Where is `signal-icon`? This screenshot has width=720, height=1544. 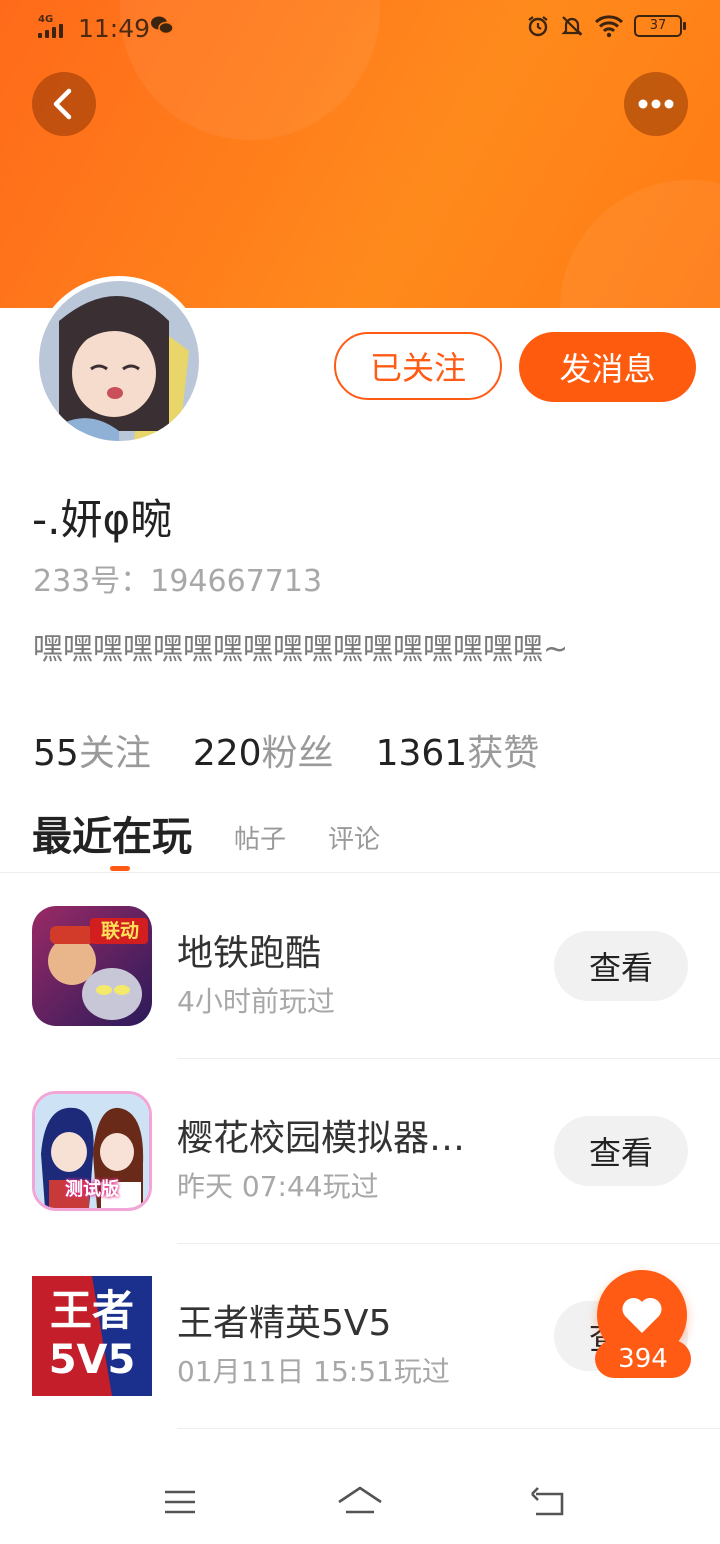
signal-icon is located at coordinates (54, 31).